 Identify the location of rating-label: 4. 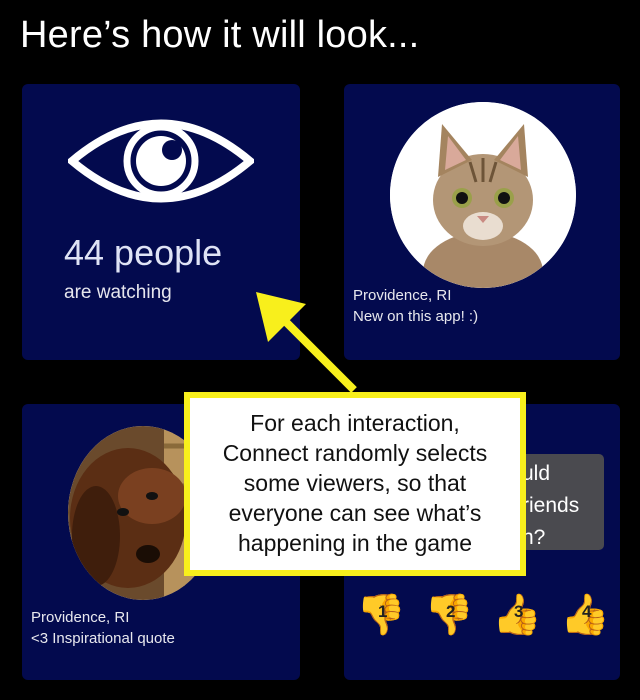
(587, 611).